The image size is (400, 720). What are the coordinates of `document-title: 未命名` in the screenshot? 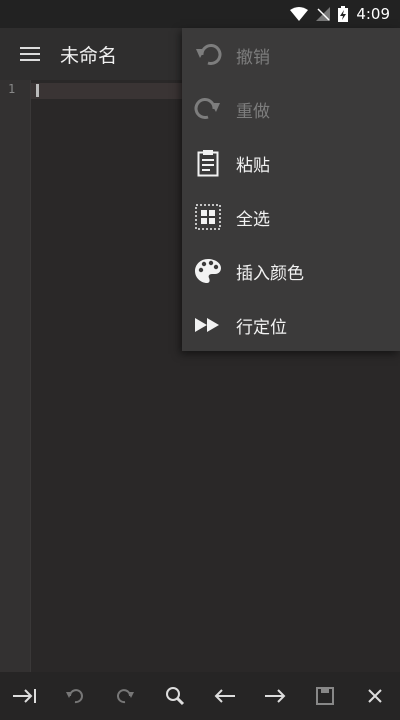 It's located at (89, 55).